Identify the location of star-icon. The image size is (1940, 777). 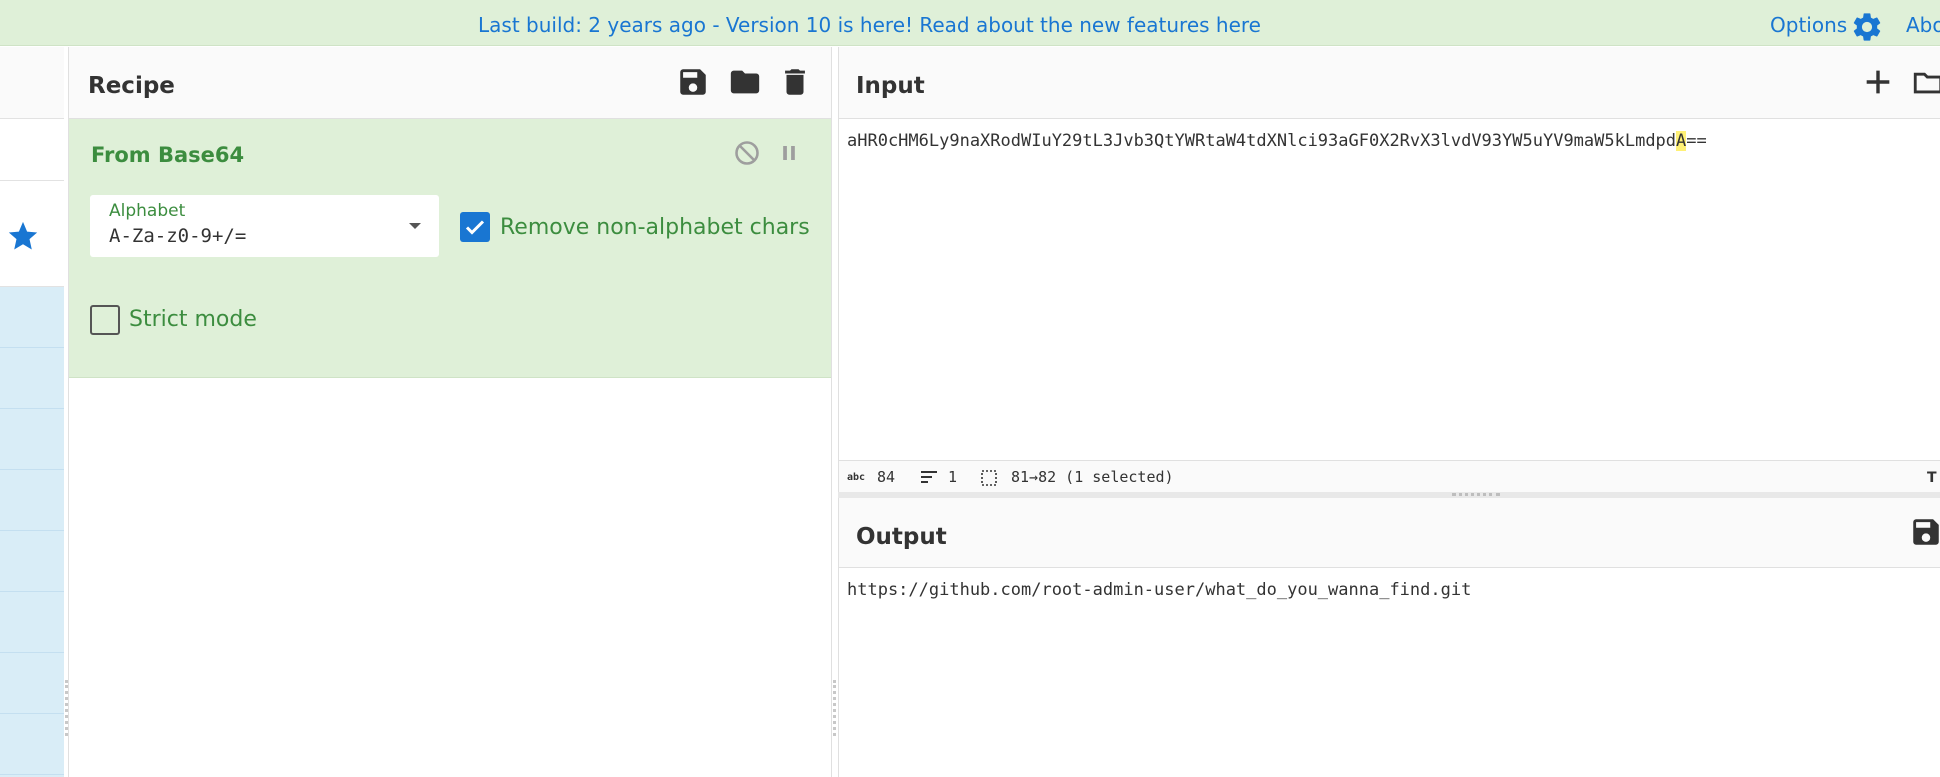
(23, 235).